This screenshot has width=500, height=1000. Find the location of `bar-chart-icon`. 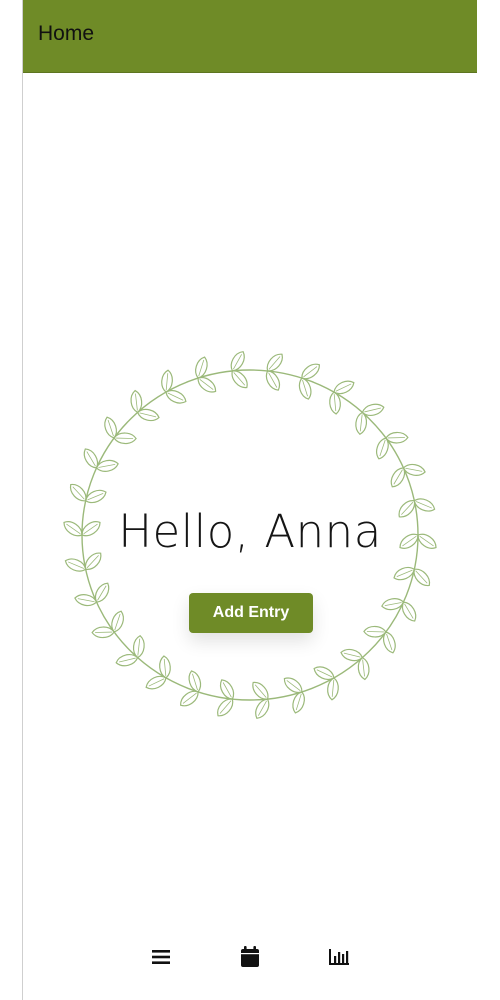

bar-chart-icon is located at coordinates (339, 957).